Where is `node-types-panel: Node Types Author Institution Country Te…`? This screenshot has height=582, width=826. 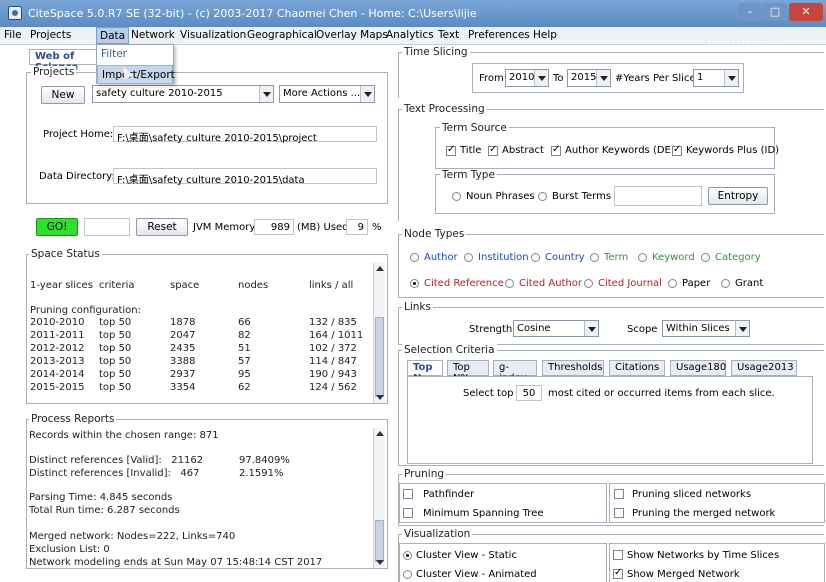 node-types-panel: Node Types Author Institution Country Te… is located at coordinates (611, 263).